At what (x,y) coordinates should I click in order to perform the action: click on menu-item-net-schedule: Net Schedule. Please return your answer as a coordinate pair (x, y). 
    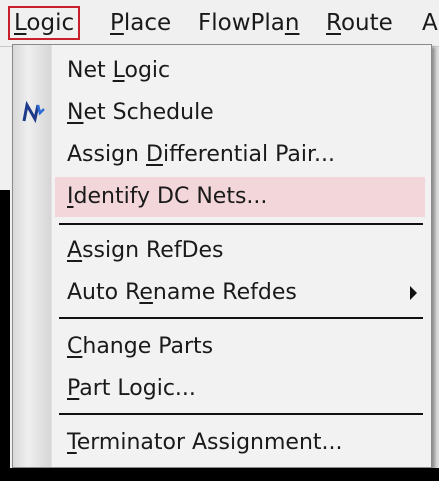
    Looking at the image, I should click on (222, 113).